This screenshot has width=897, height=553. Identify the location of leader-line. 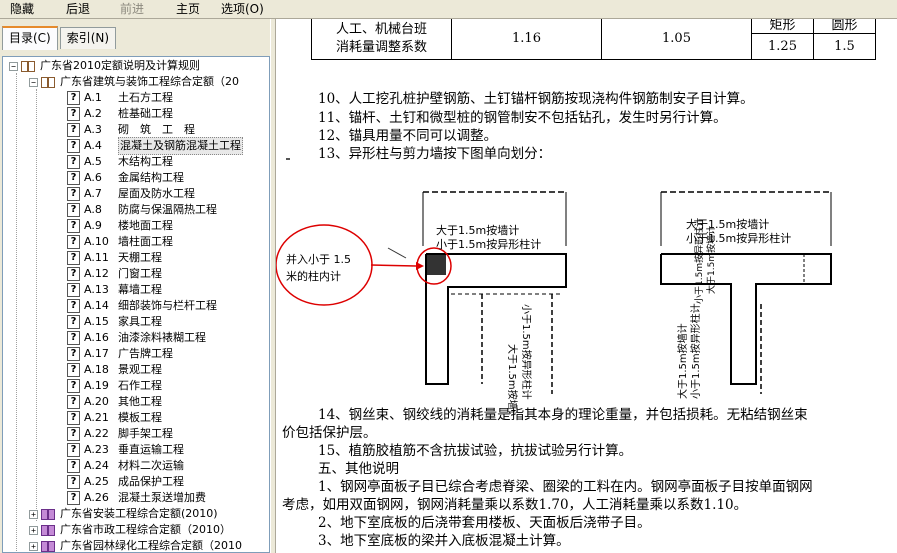
(397, 253).